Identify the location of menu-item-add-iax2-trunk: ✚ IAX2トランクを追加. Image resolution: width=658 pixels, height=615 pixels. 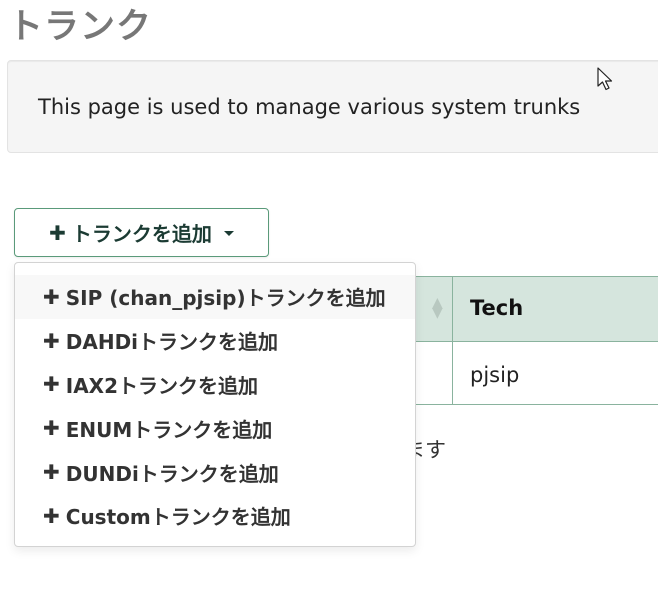
(215, 385).